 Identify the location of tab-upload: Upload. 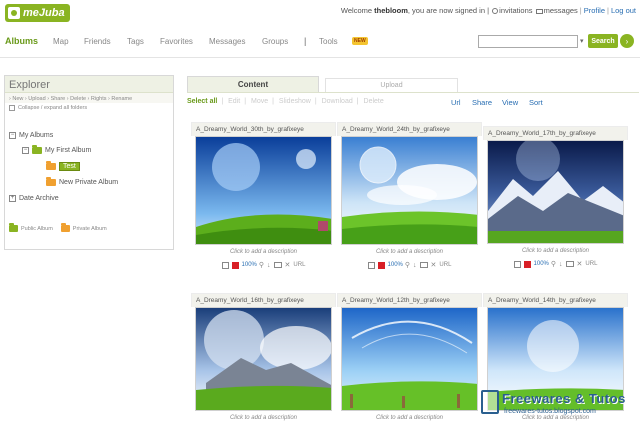
(391, 85).